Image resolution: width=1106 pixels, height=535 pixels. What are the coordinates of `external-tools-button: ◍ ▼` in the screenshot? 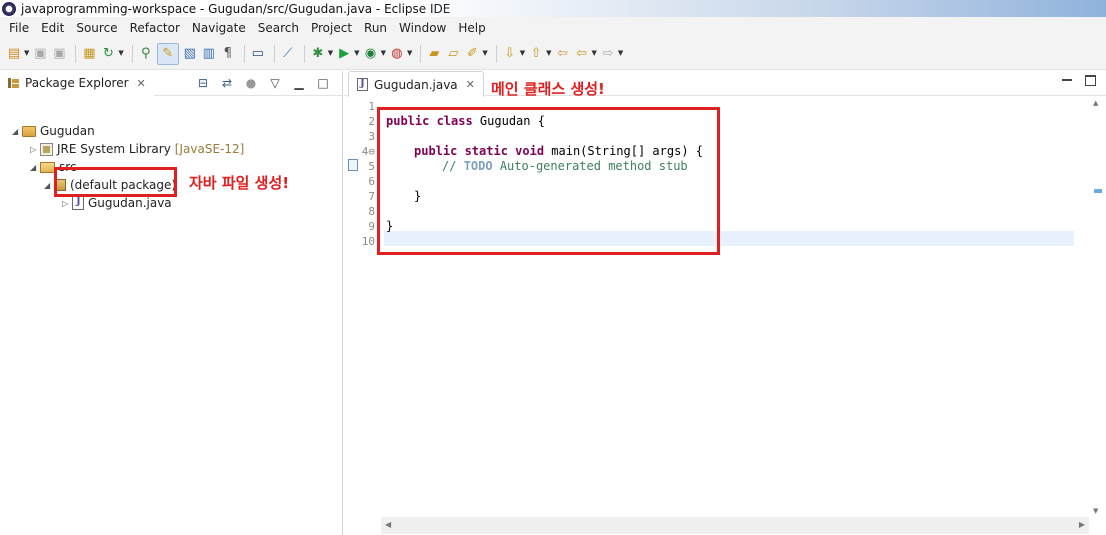 It's located at (400, 54).